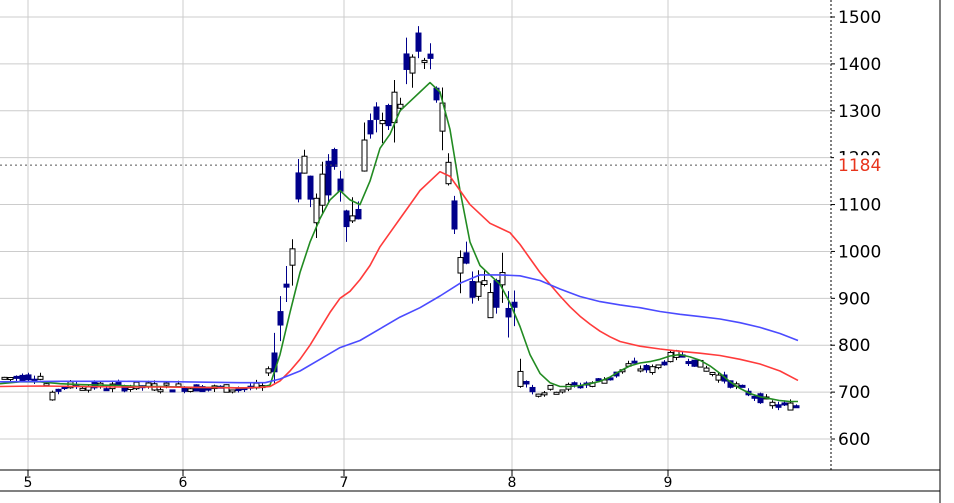 This screenshot has width=954, height=503. What do you see at coordinates (854, 346) in the screenshot?
I see `y-tick-label: 800` at bounding box center [854, 346].